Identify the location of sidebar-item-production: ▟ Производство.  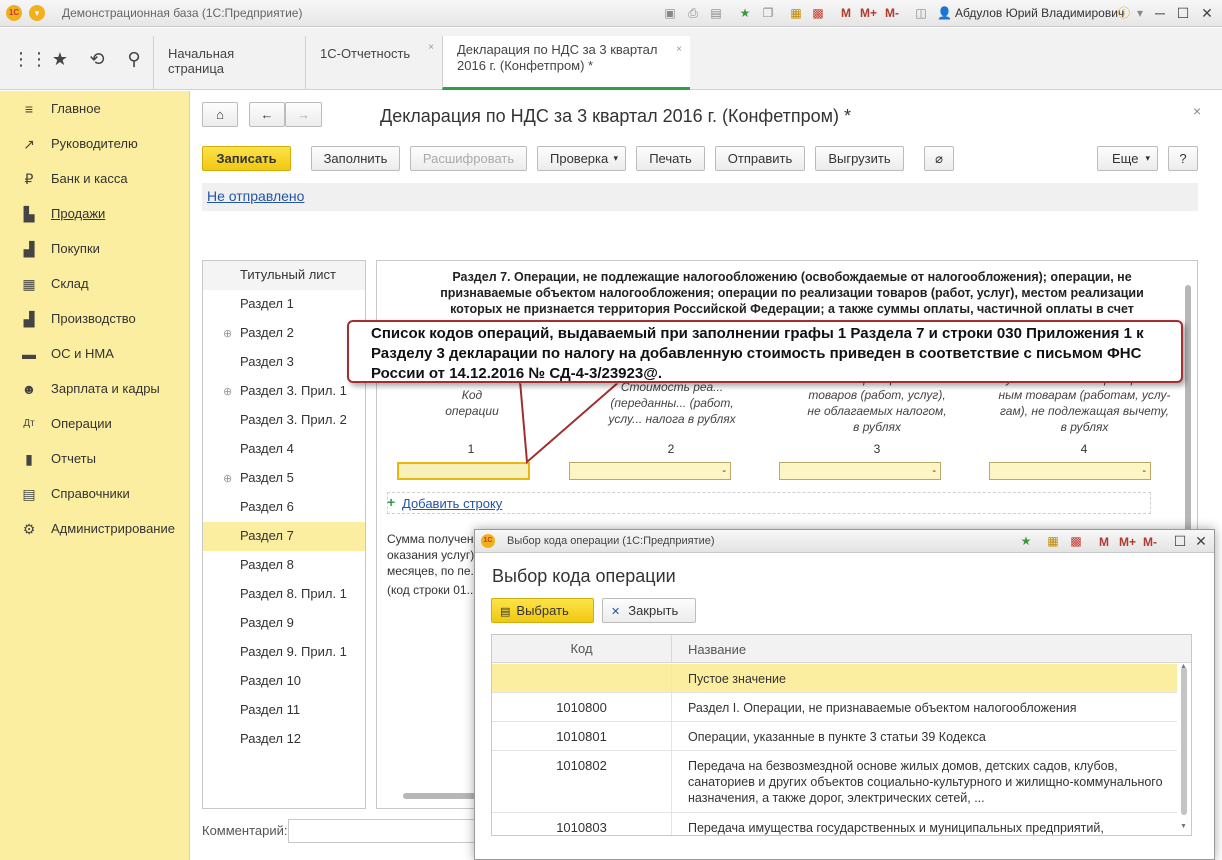
(95, 318).